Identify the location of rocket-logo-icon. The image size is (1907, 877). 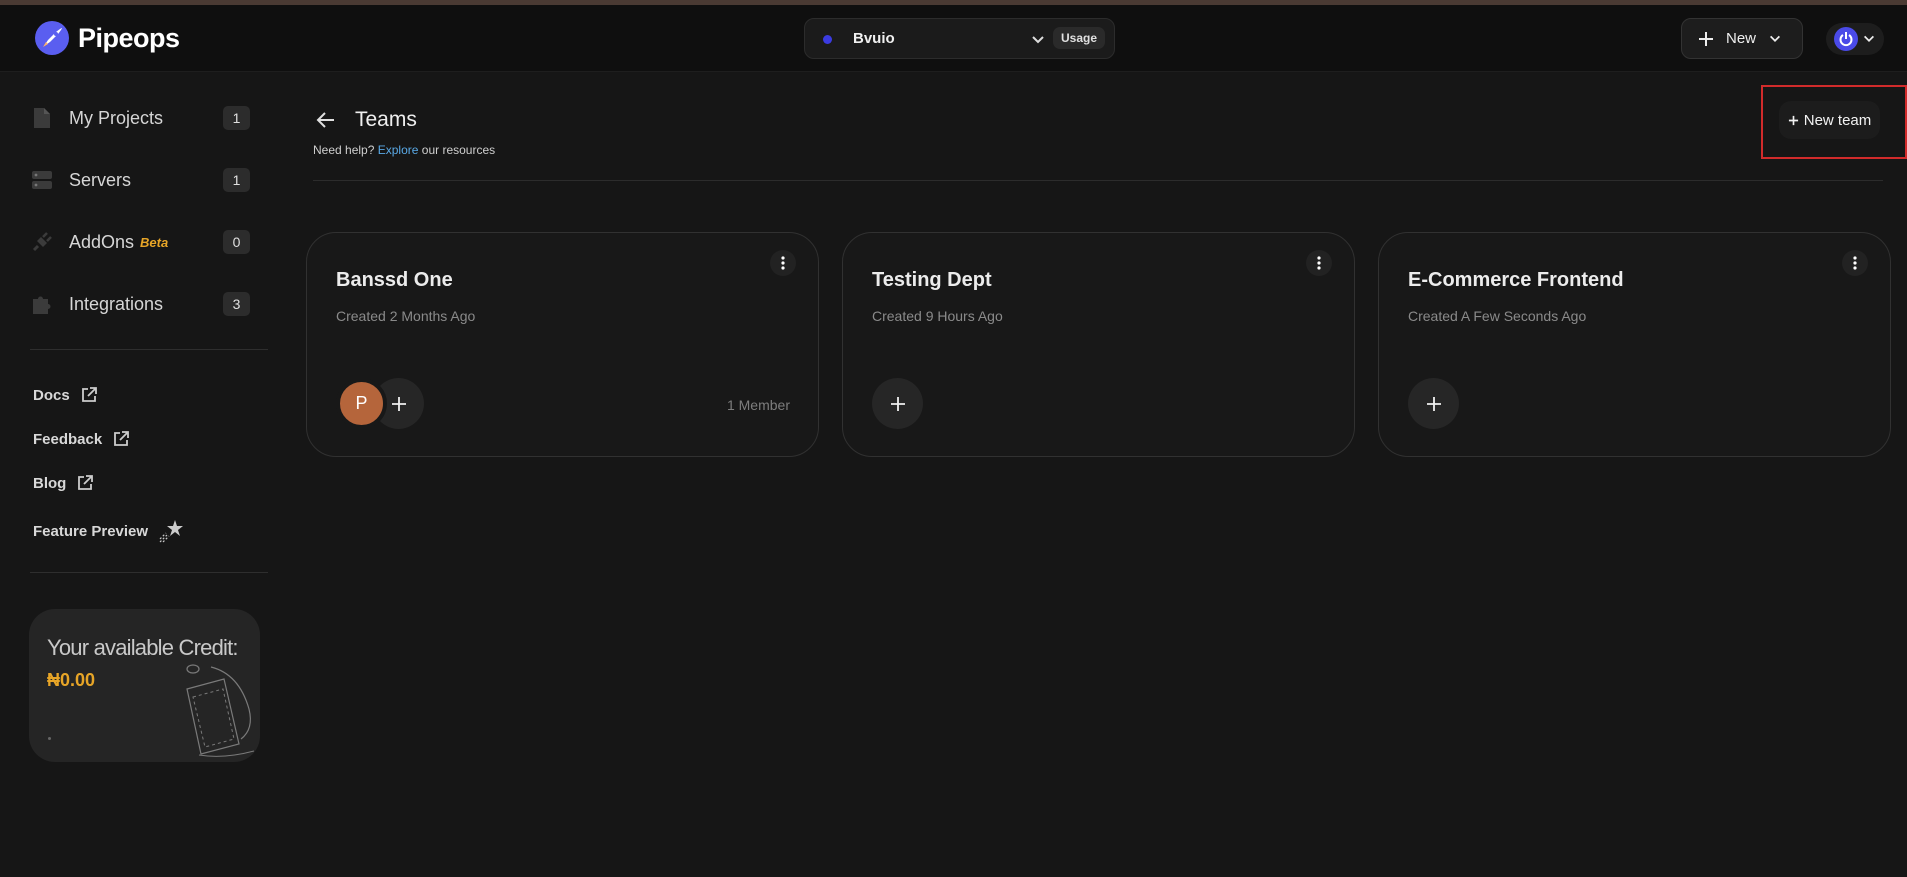
(52, 38).